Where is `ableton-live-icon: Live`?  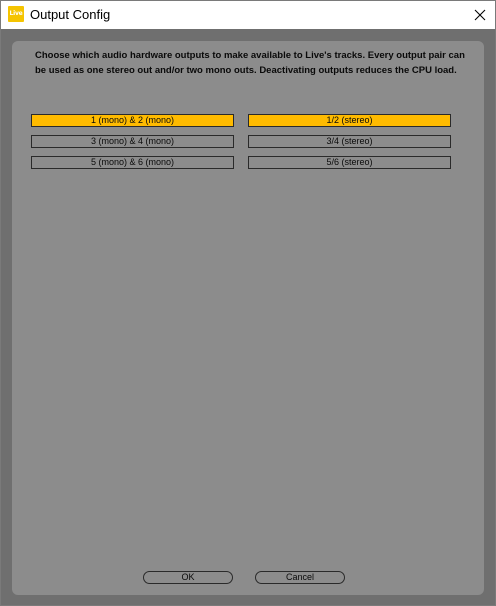 ableton-live-icon: Live is located at coordinates (16, 14).